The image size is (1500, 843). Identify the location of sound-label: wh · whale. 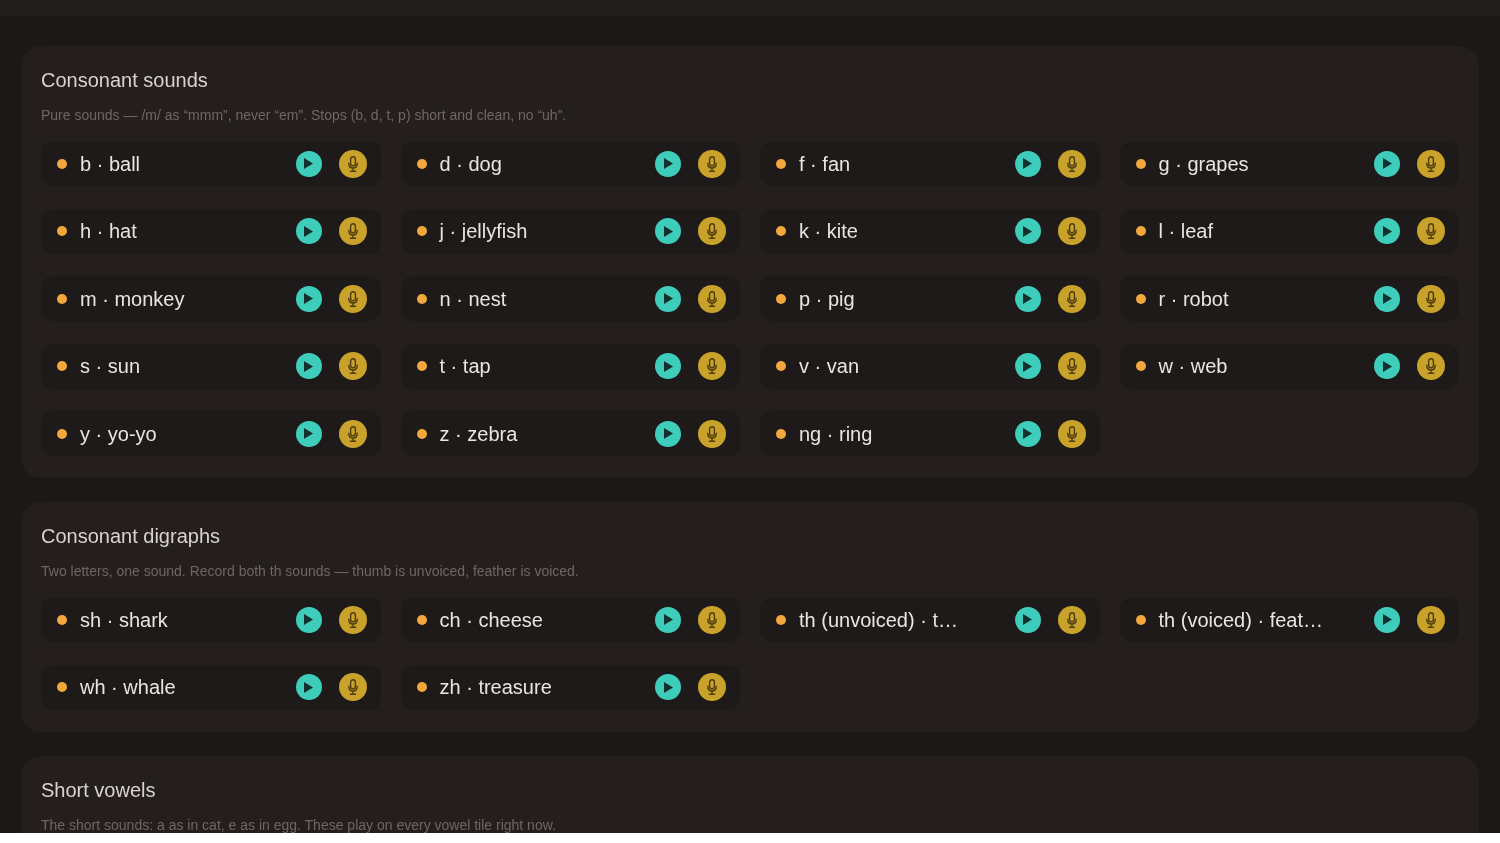
(128, 687).